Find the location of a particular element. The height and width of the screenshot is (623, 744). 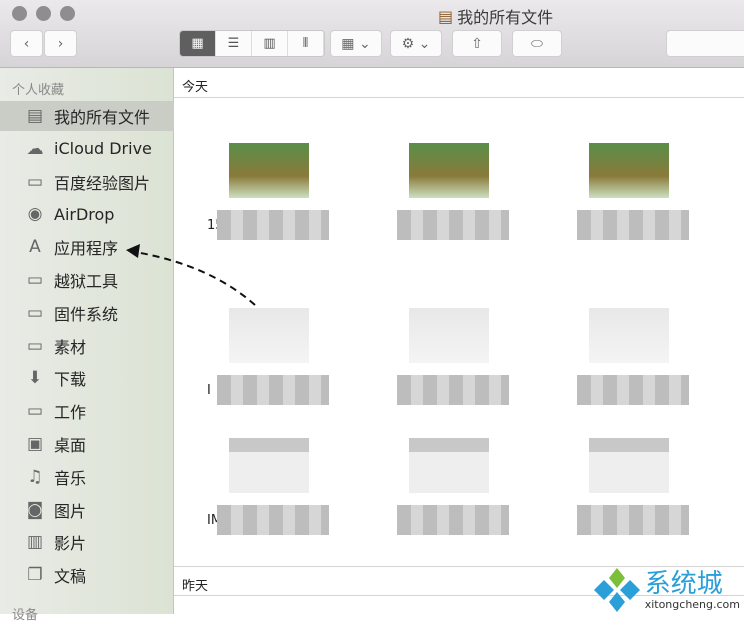

sidebar-item-label: 下载 is located at coordinates (70, 380).